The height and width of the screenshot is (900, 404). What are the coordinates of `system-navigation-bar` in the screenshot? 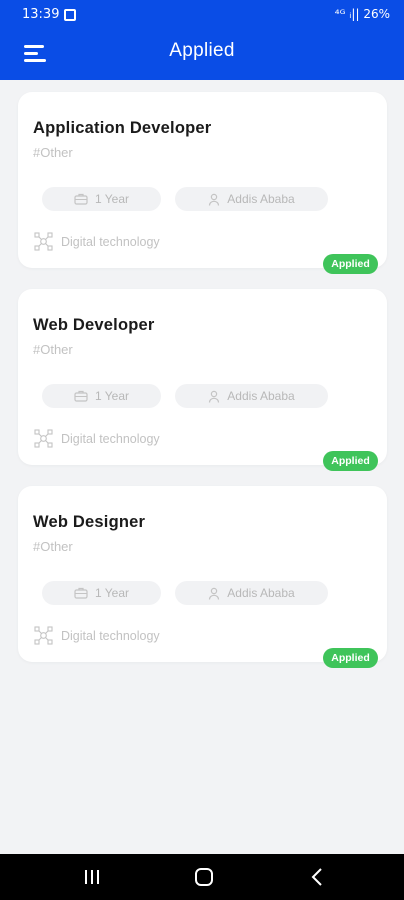 It's located at (202, 877).